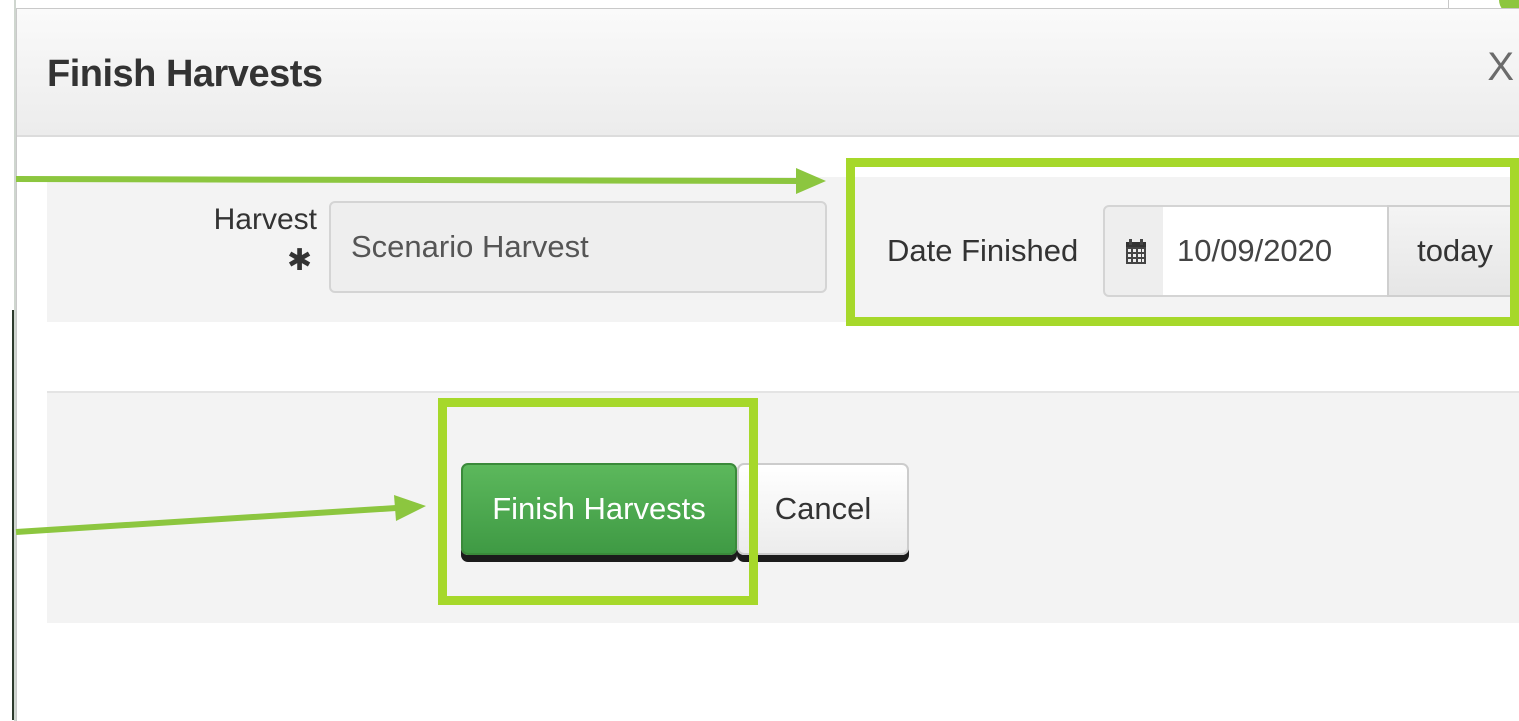 The image size is (1519, 721). I want to click on calendar-addon, so click(1134, 251).